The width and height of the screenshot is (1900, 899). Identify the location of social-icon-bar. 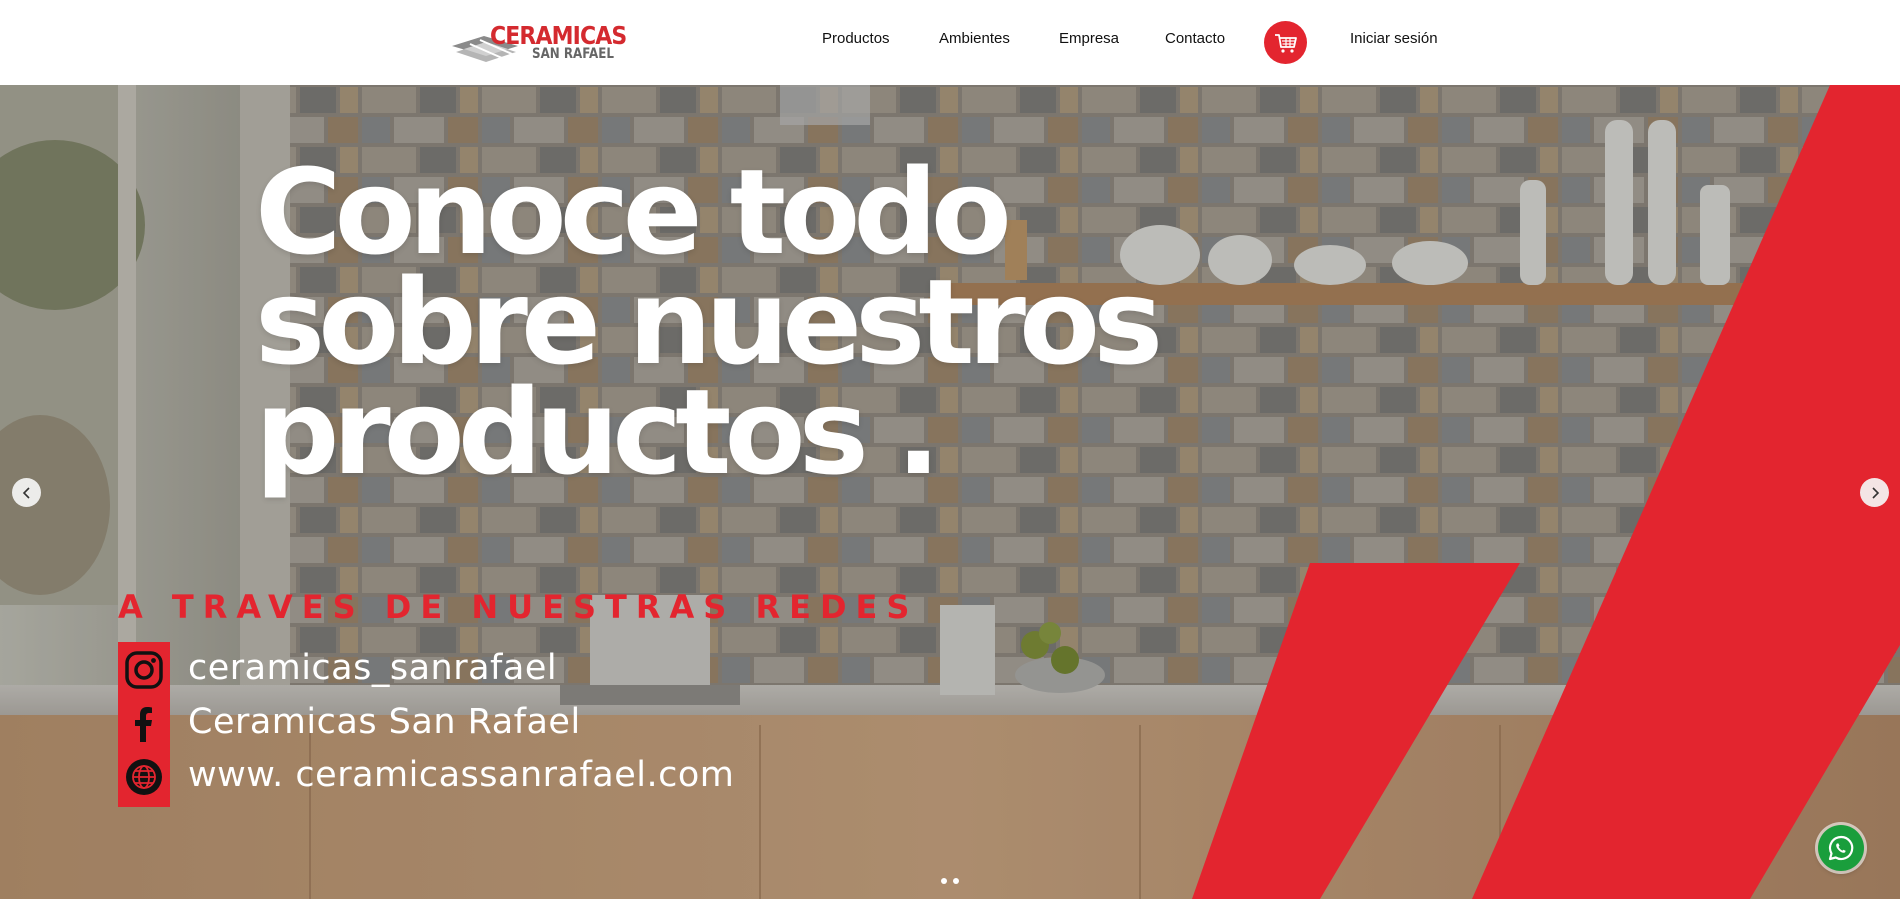
(144, 724).